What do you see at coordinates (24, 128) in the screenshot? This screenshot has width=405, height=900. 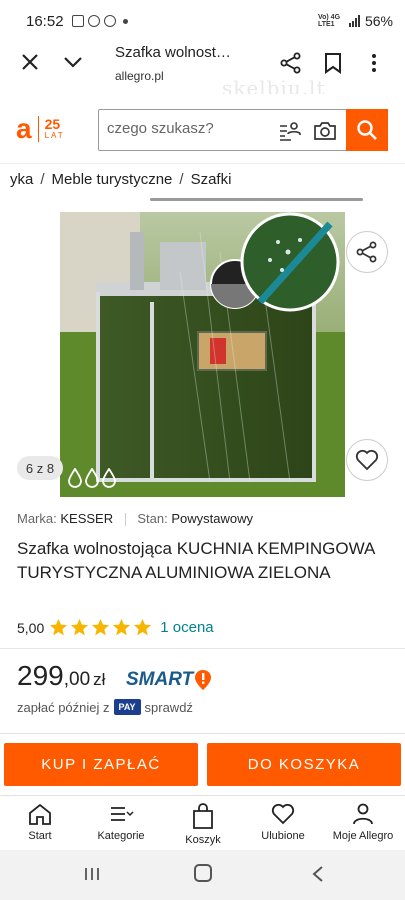 I see `logo-letter: a` at bounding box center [24, 128].